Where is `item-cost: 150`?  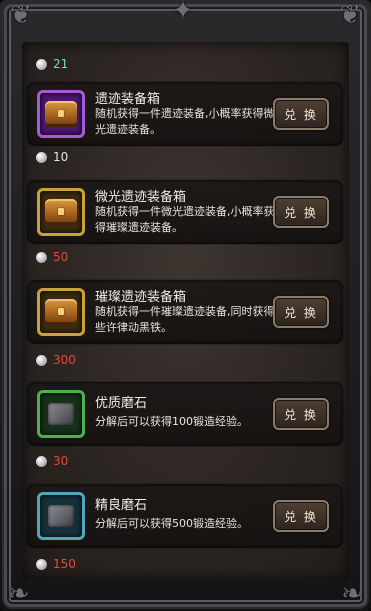
item-cost: 150 is located at coordinates (56, 564).